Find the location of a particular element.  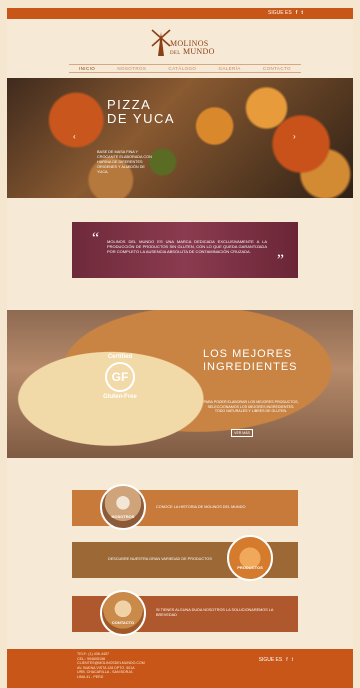

circle-label: NOSOTROS is located at coordinates (123, 516).